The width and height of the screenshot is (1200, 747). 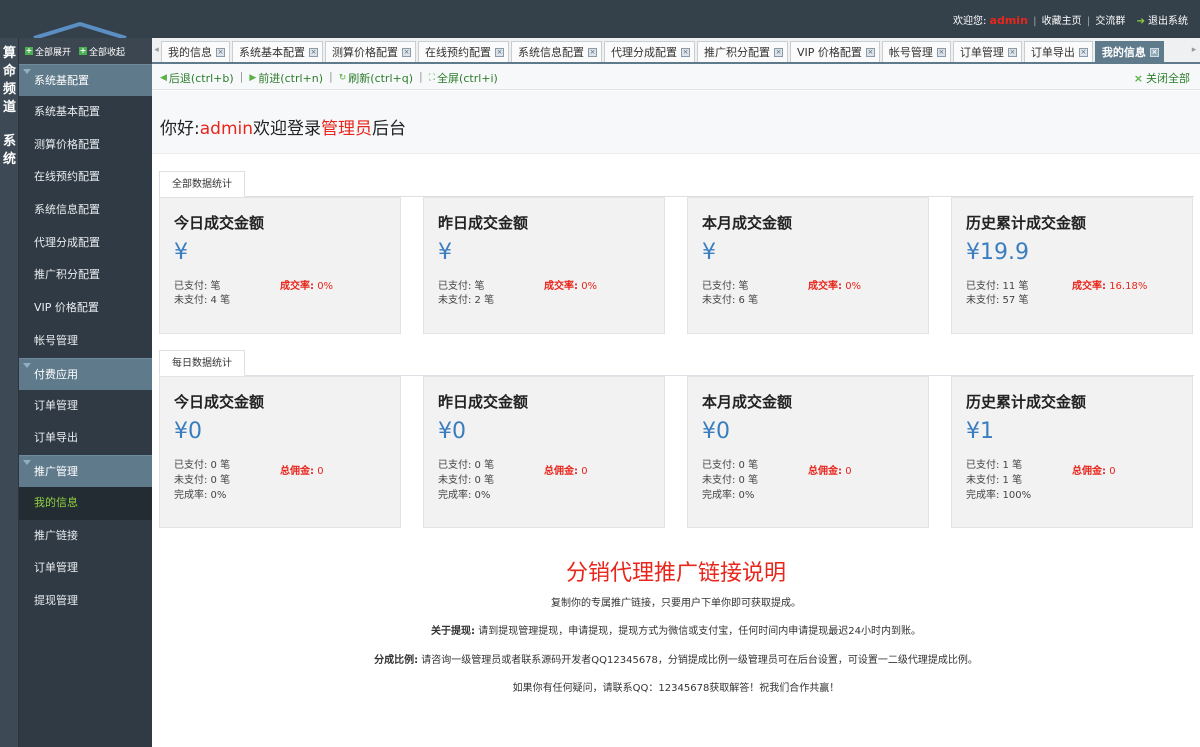 What do you see at coordinates (180, 129) in the screenshot?
I see `welcome-prefix: 你好:` at bounding box center [180, 129].